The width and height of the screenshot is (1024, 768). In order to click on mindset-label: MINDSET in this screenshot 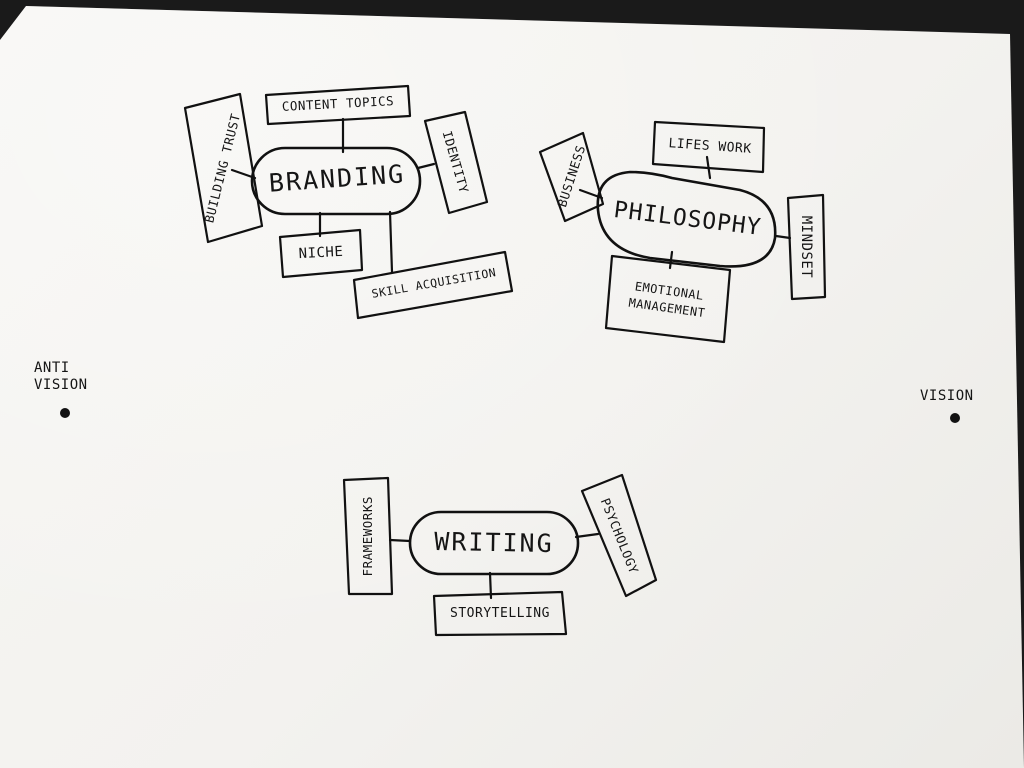, I will do `click(806, 247)`.